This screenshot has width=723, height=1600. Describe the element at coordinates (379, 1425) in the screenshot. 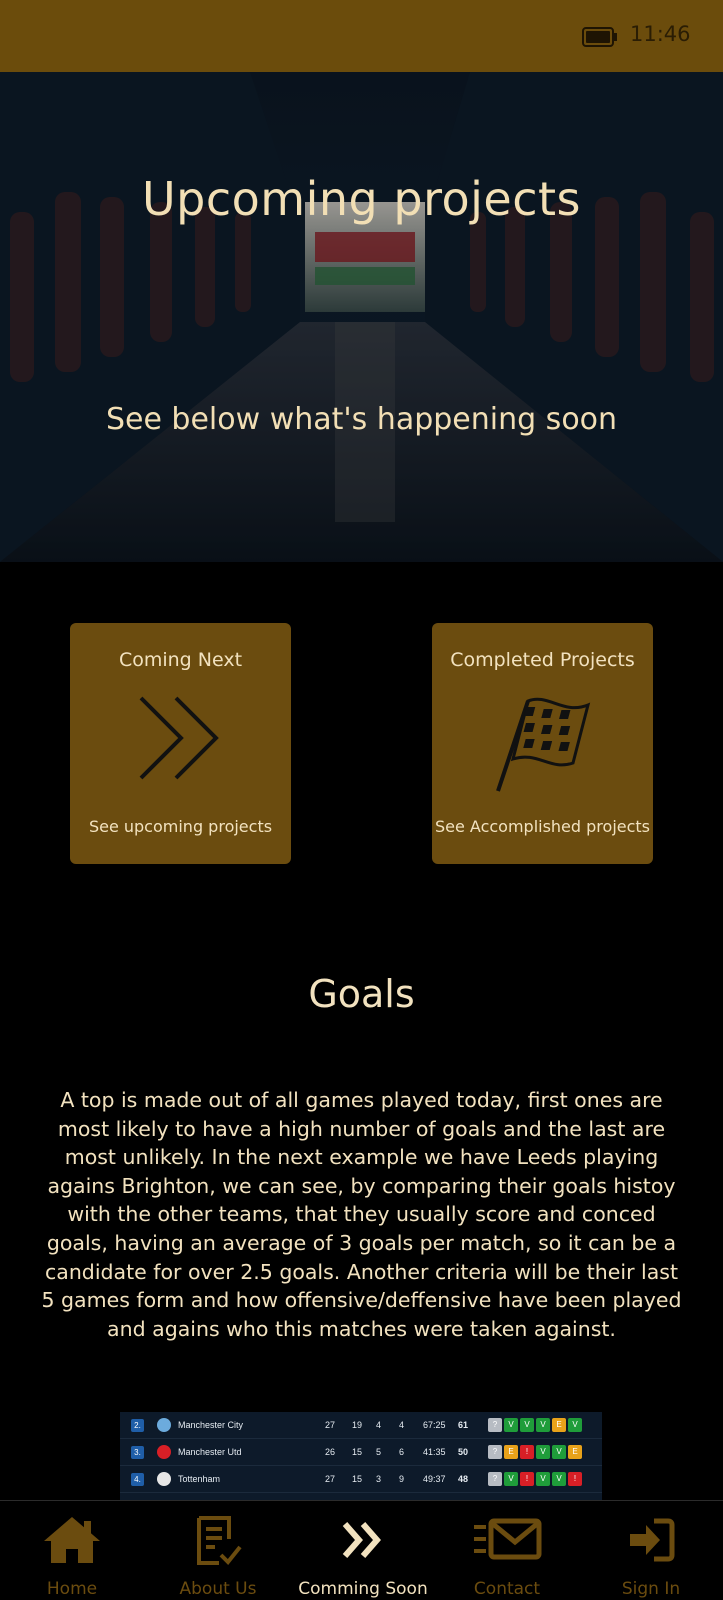

I see `drawn: 4` at that location.